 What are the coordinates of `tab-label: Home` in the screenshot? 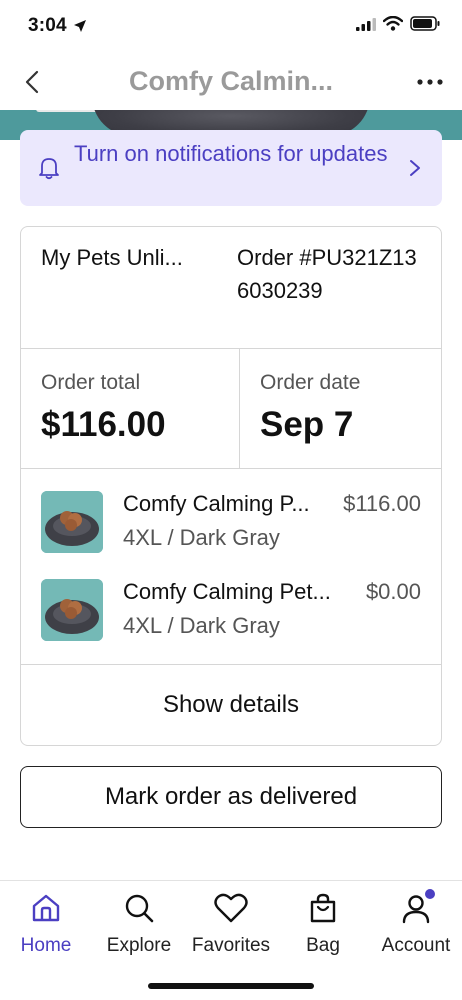 It's located at (46, 945).